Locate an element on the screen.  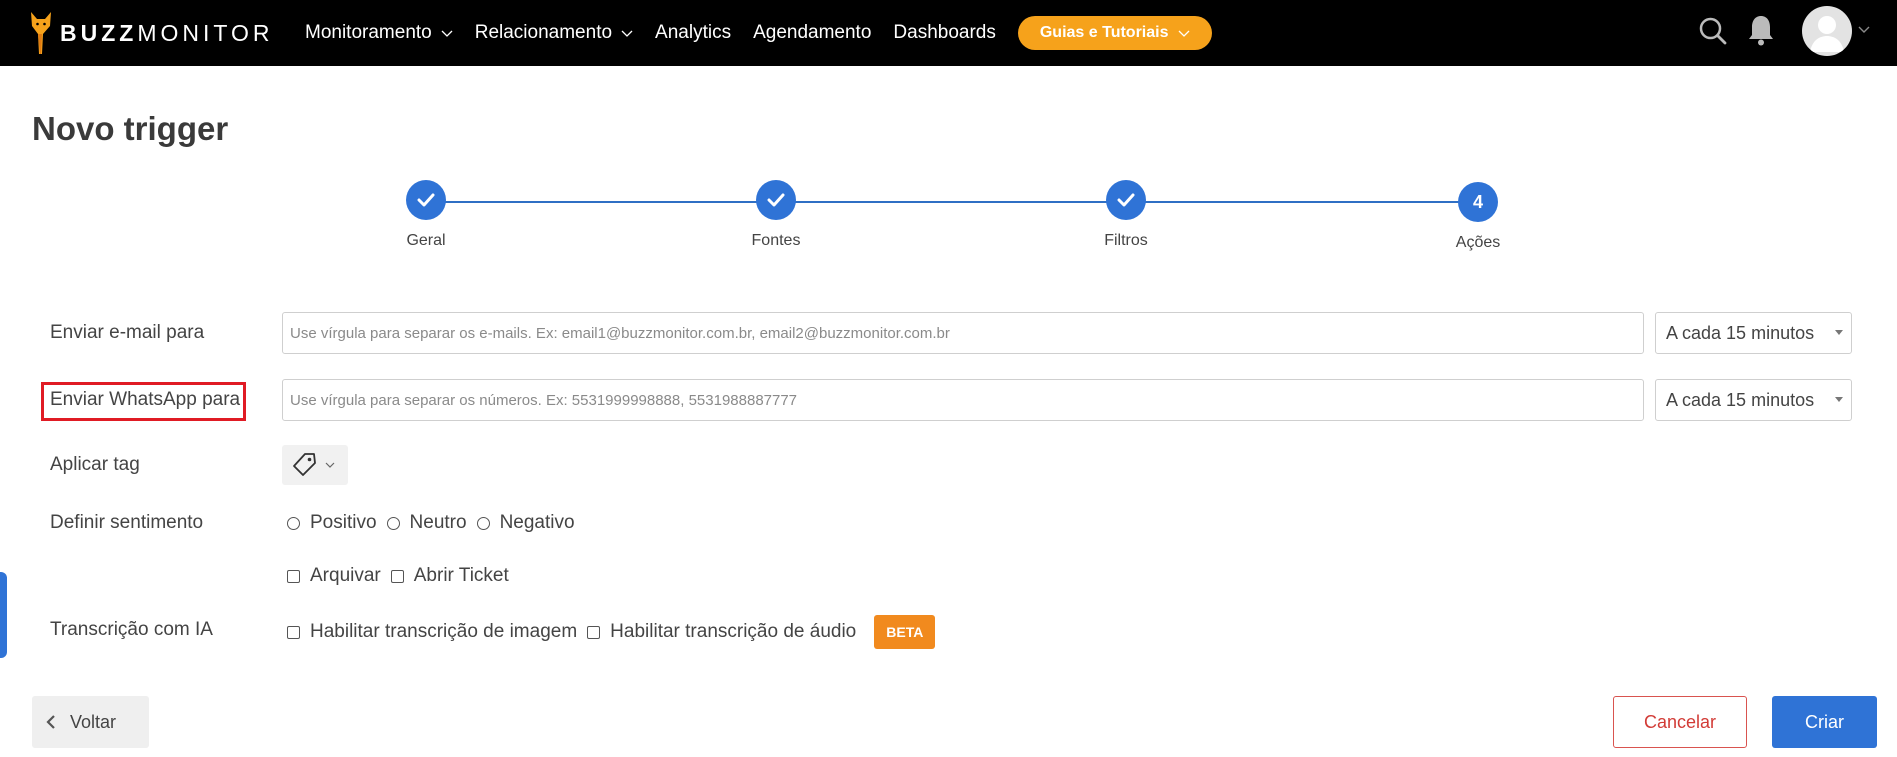
audio-transcription-option: Habilitar transcrição de áudio is located at coordinates (721, 632).